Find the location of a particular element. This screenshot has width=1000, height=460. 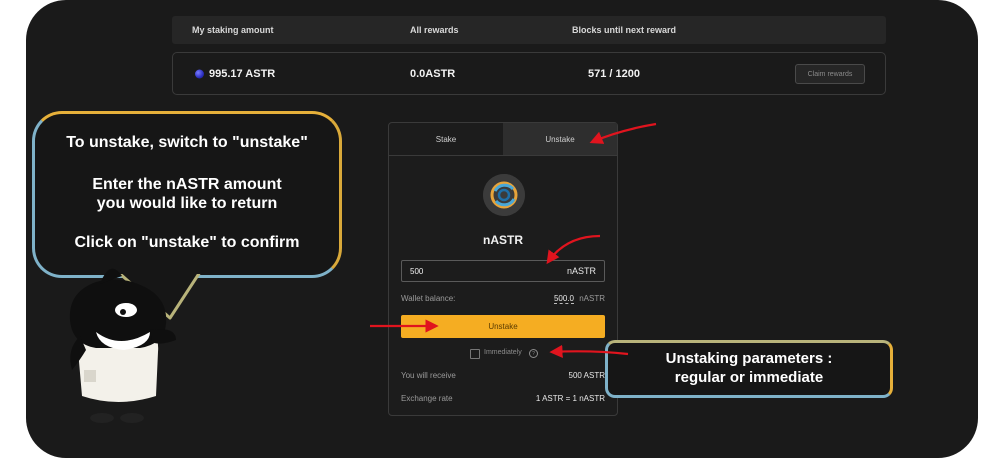

arrow-to-amount-input is located at coordinates (573, 249).